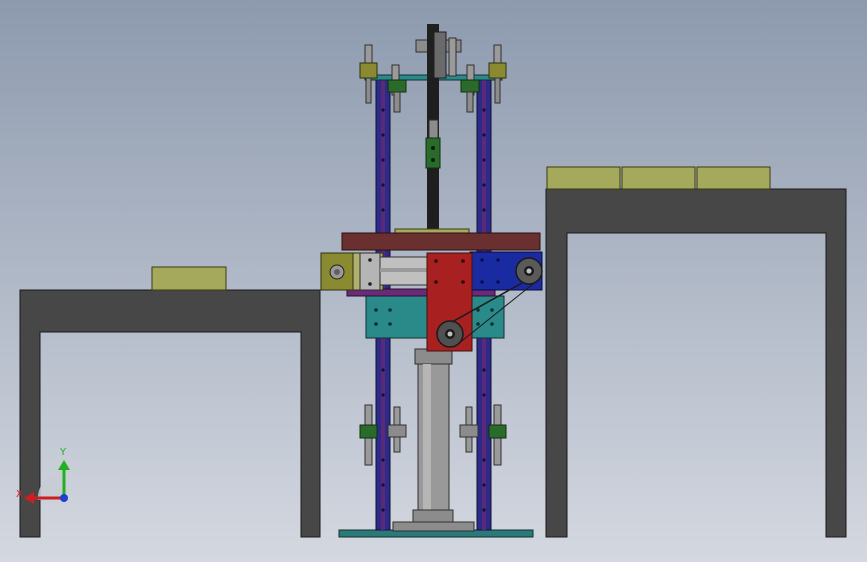  Describe the element at coordinates (658, 178) in the screenshot. I see `right-boxes` at that location.